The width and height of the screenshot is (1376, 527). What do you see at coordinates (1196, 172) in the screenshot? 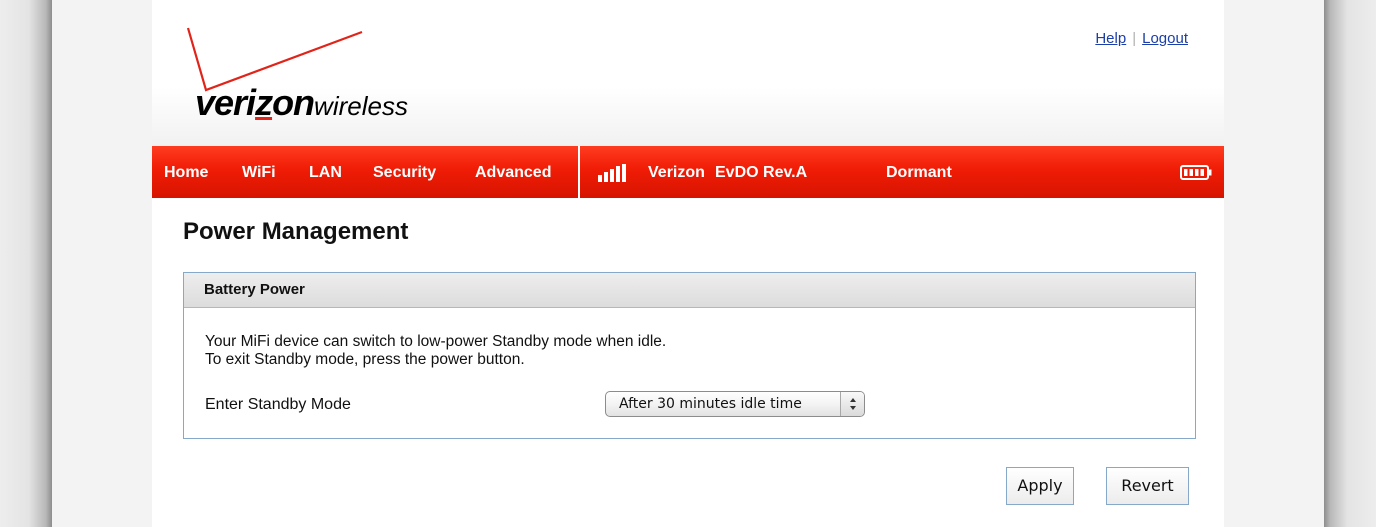
I see `battery-icon` at bounding box center [1196, 172].